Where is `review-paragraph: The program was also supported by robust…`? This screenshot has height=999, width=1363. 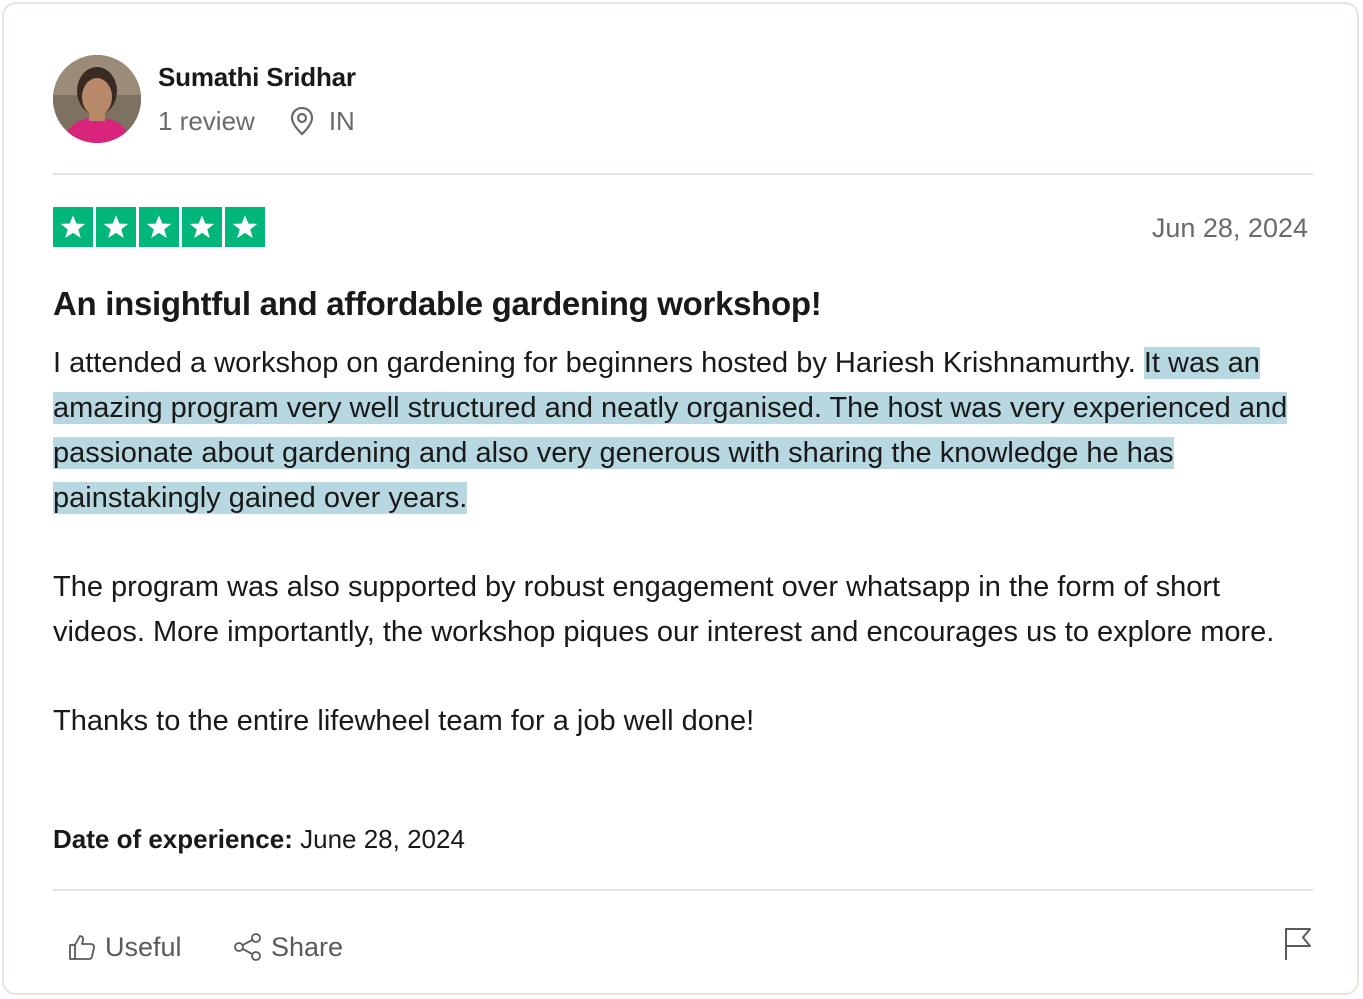 review-paragraph: The program was also supported by robust… is located at coordinates (664, 609).